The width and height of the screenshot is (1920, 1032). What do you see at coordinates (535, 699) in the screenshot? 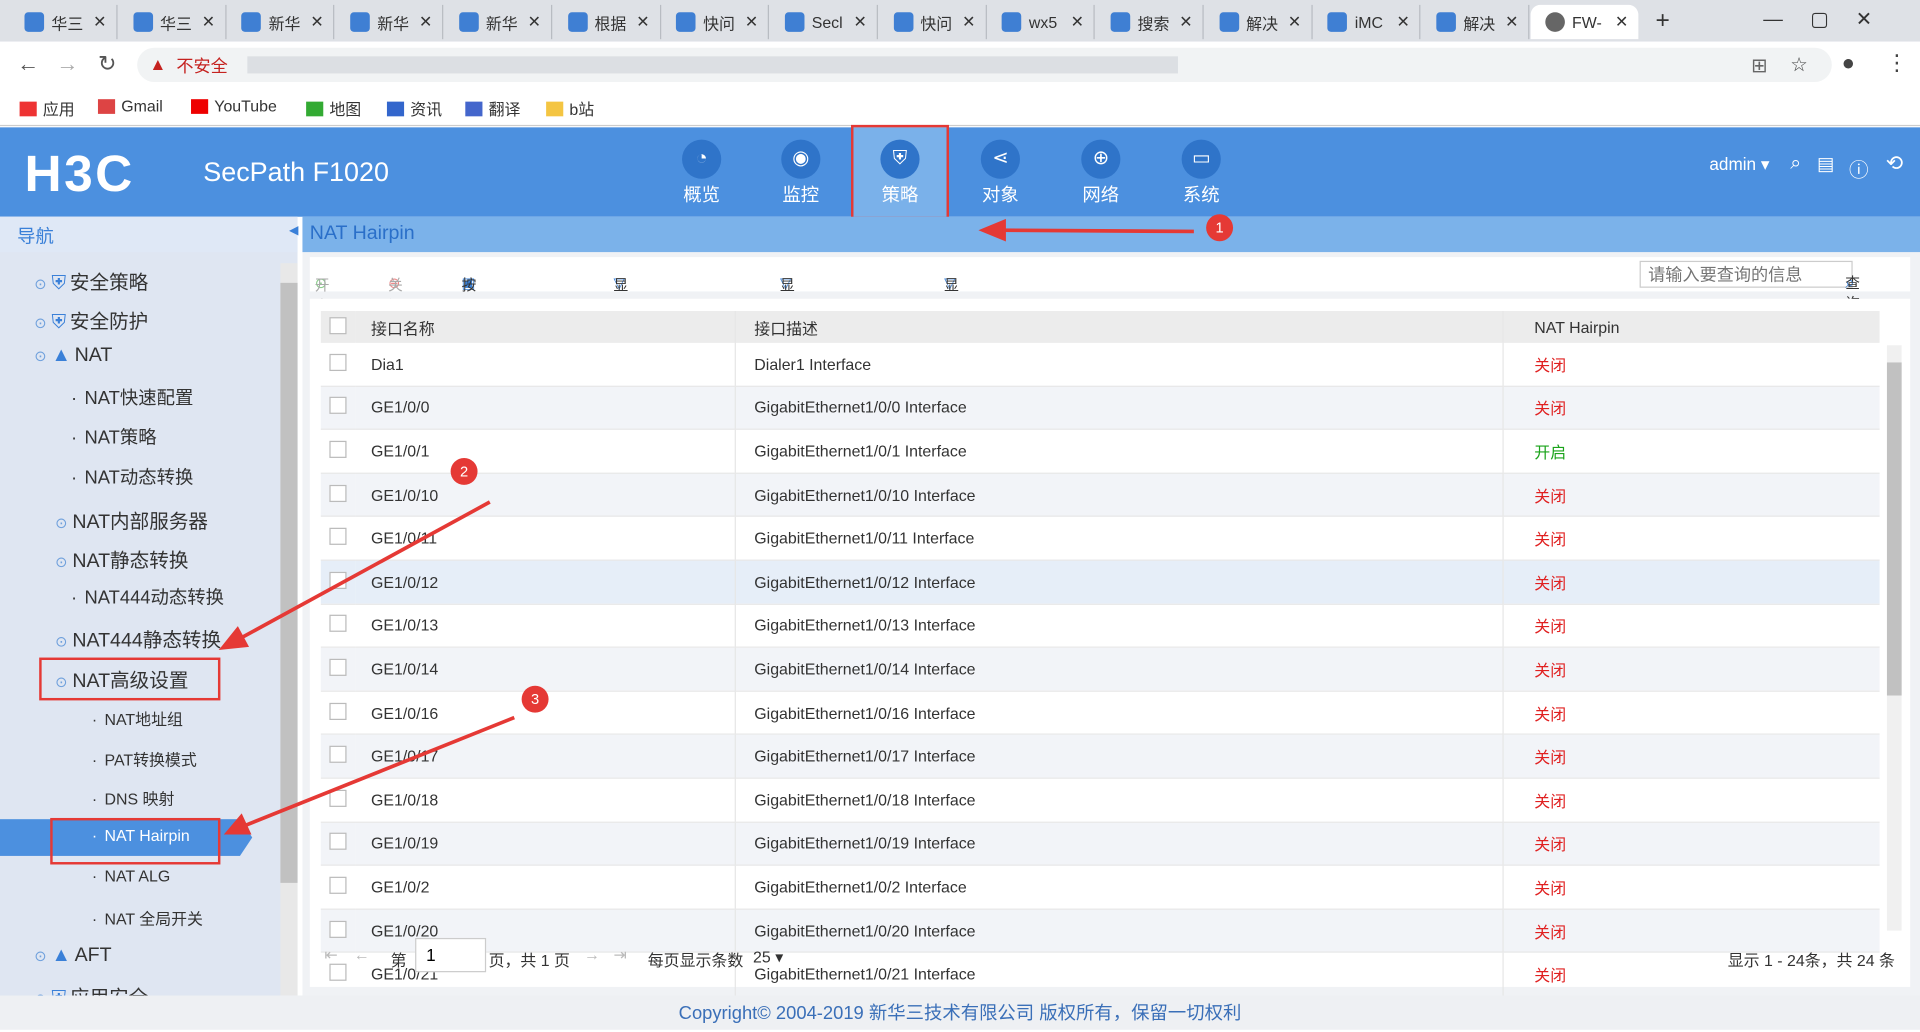
I see `annotation-marker-3: 3` at bounding box center [535, 699].